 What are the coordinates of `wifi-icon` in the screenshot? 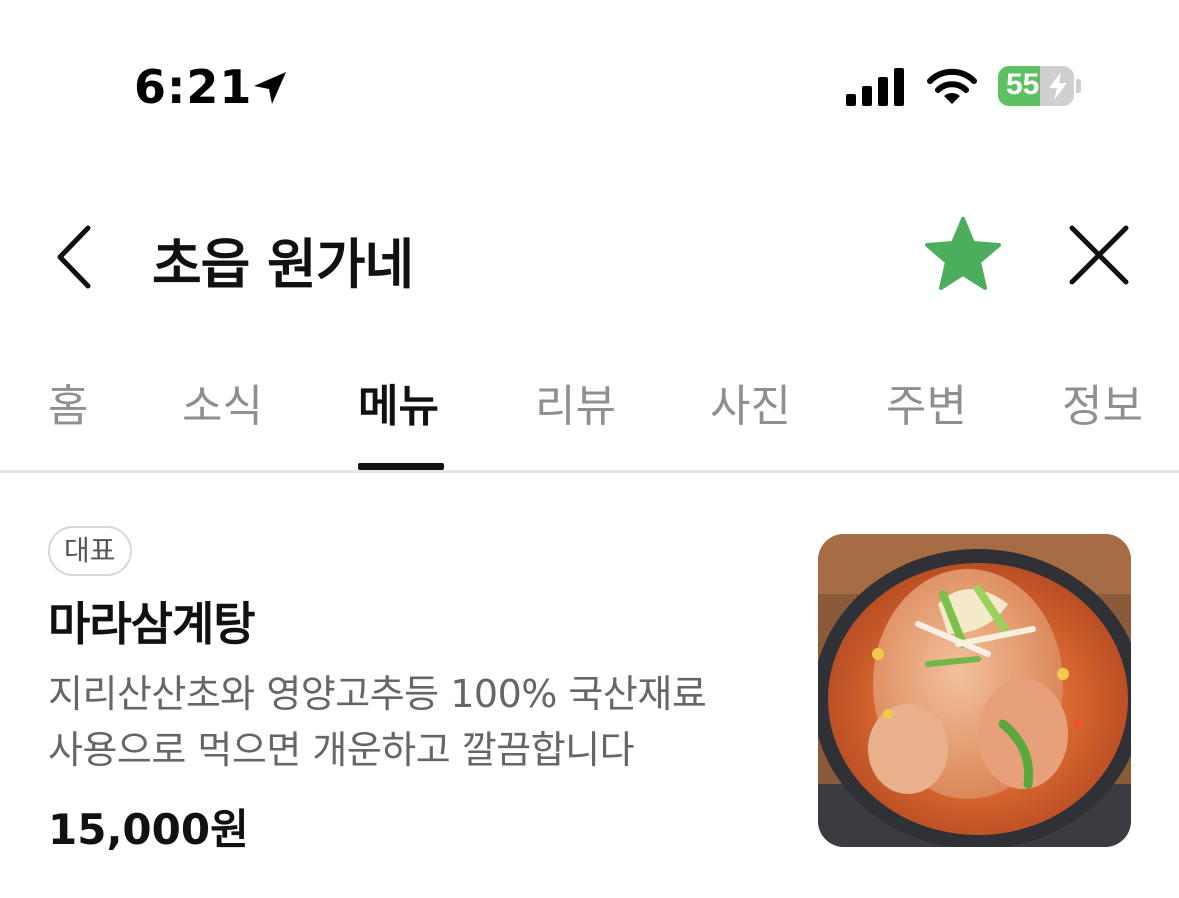 It's located at (952, 86).